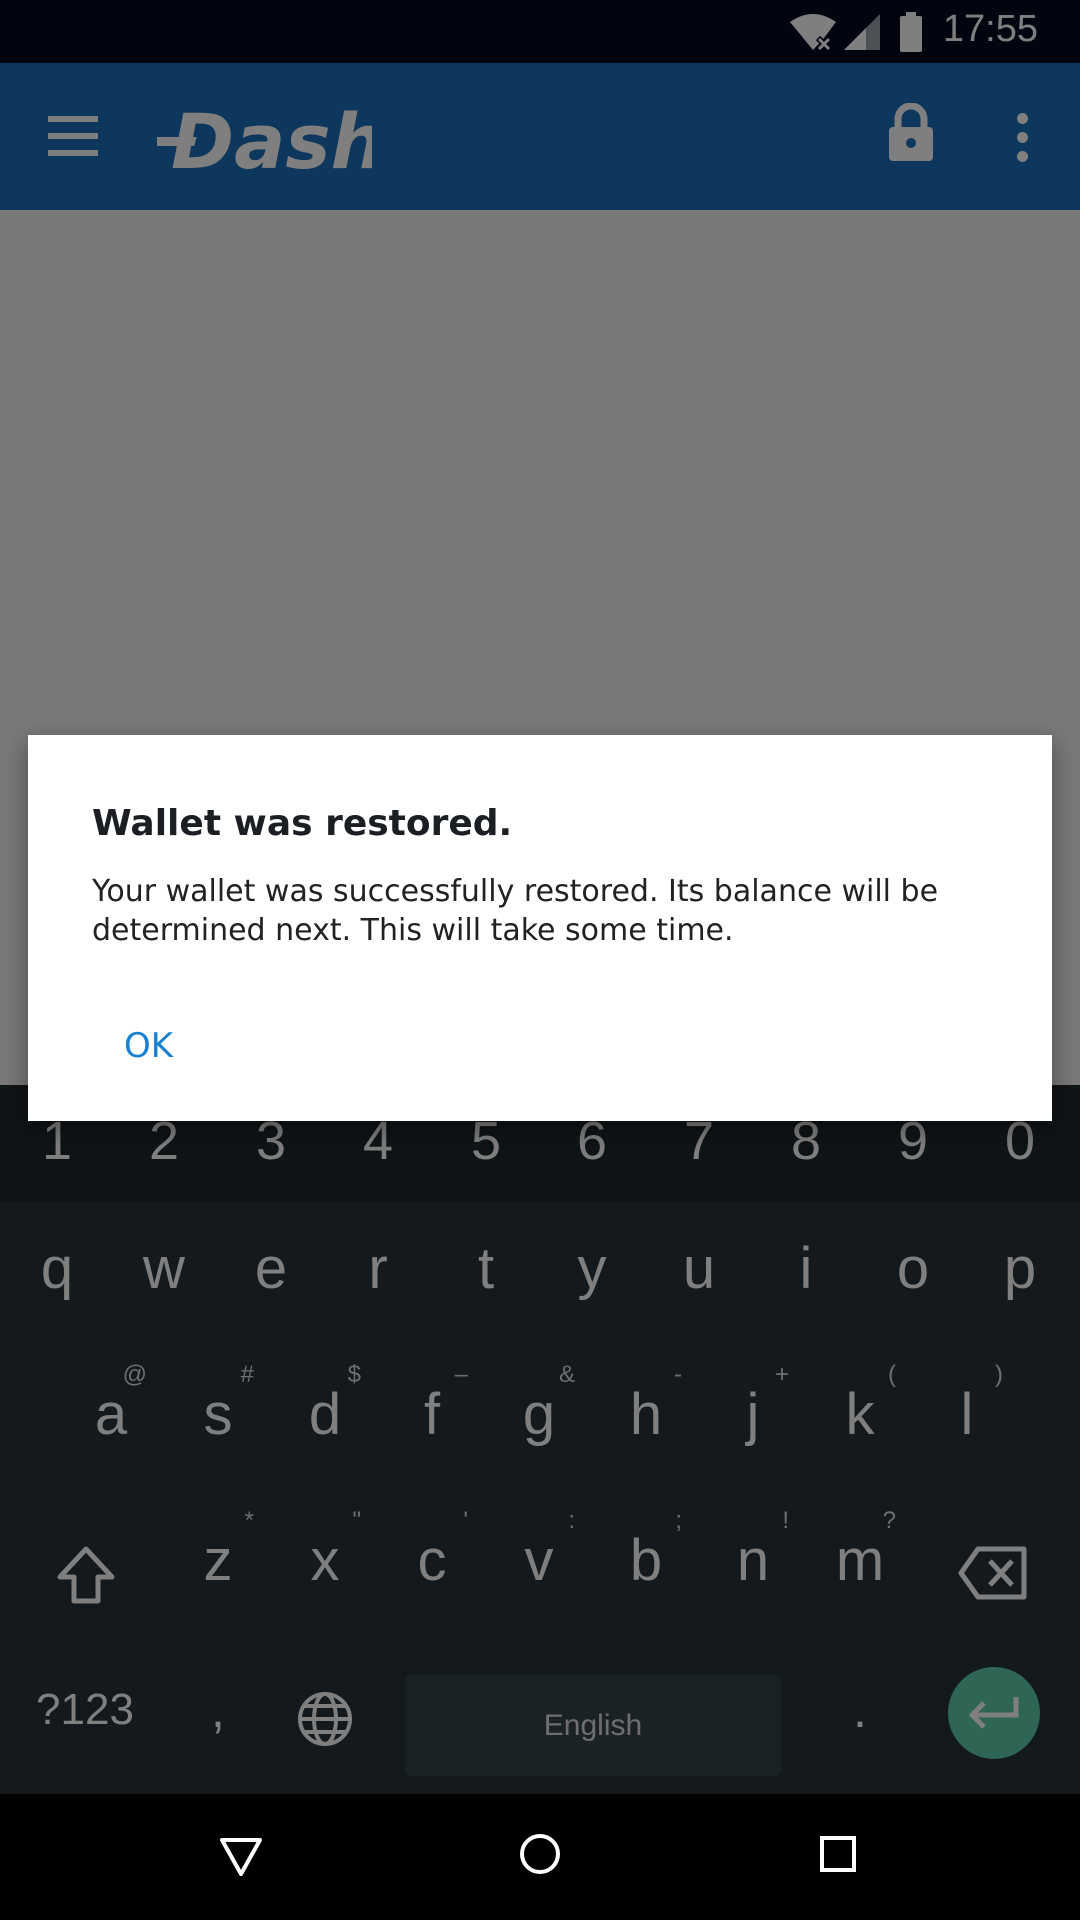  Describe the element at coordinates (241, 1857) in the screenshot. I see `back-icon` at that location.